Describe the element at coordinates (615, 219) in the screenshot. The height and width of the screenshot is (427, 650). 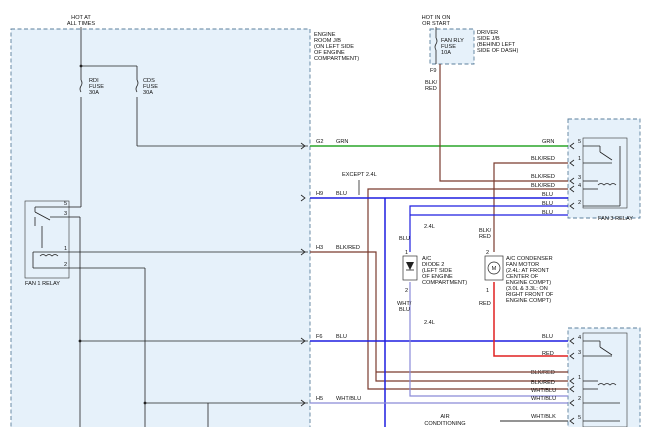
I see `fan3-relay-label: FAN 3 RELAY` at that location.